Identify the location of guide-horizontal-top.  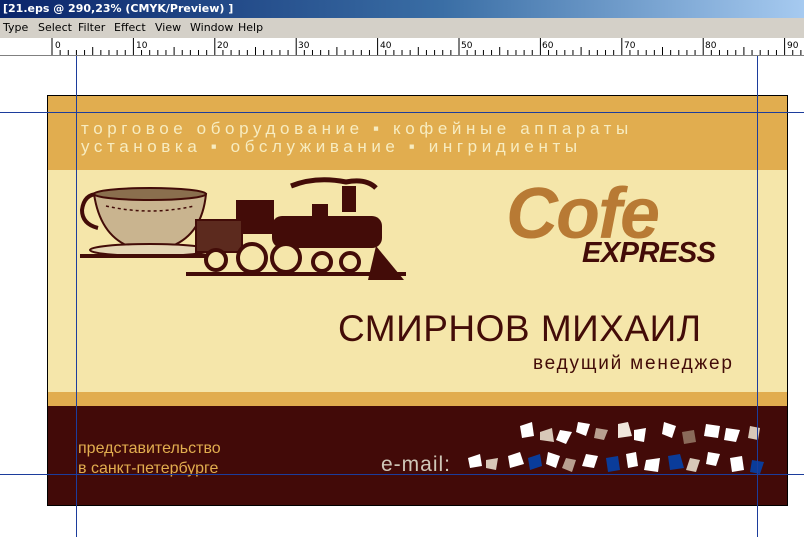
(402, 112).